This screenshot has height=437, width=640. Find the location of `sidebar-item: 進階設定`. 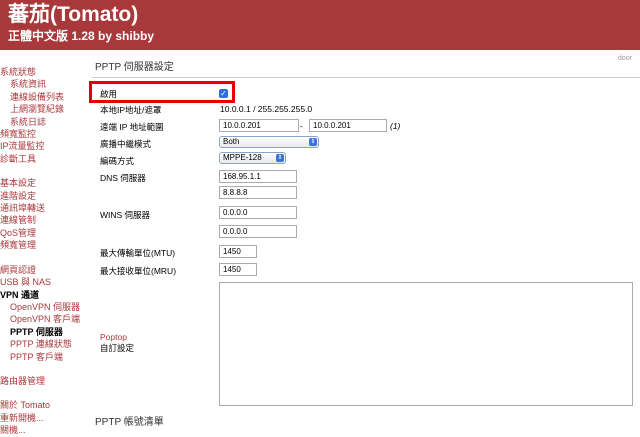

sidebar-item: 進階設定 is located at coordinates (44, 196).